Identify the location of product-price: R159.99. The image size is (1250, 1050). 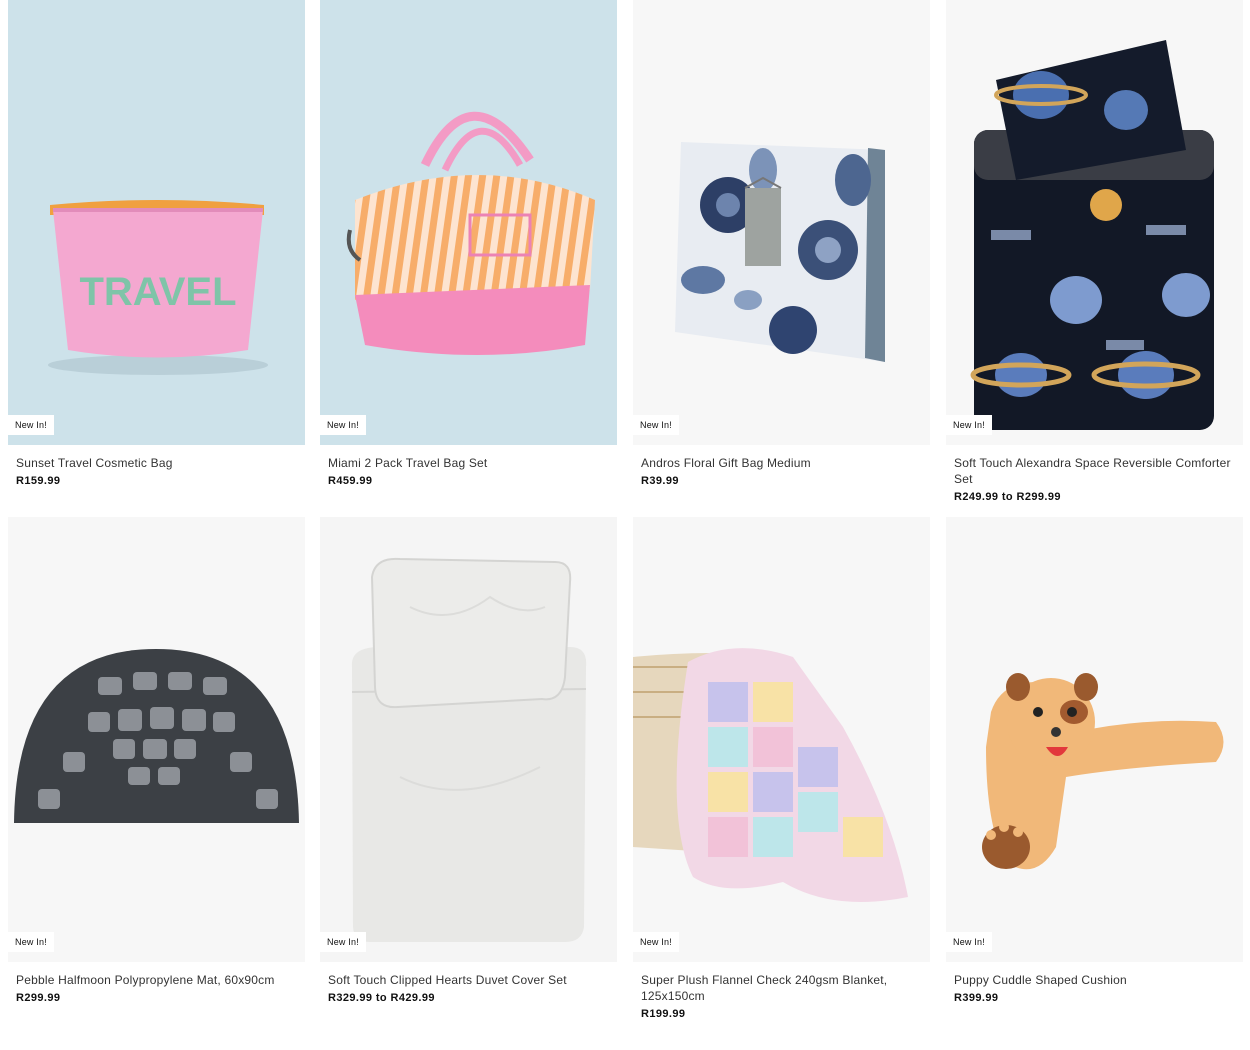
(38, 481).